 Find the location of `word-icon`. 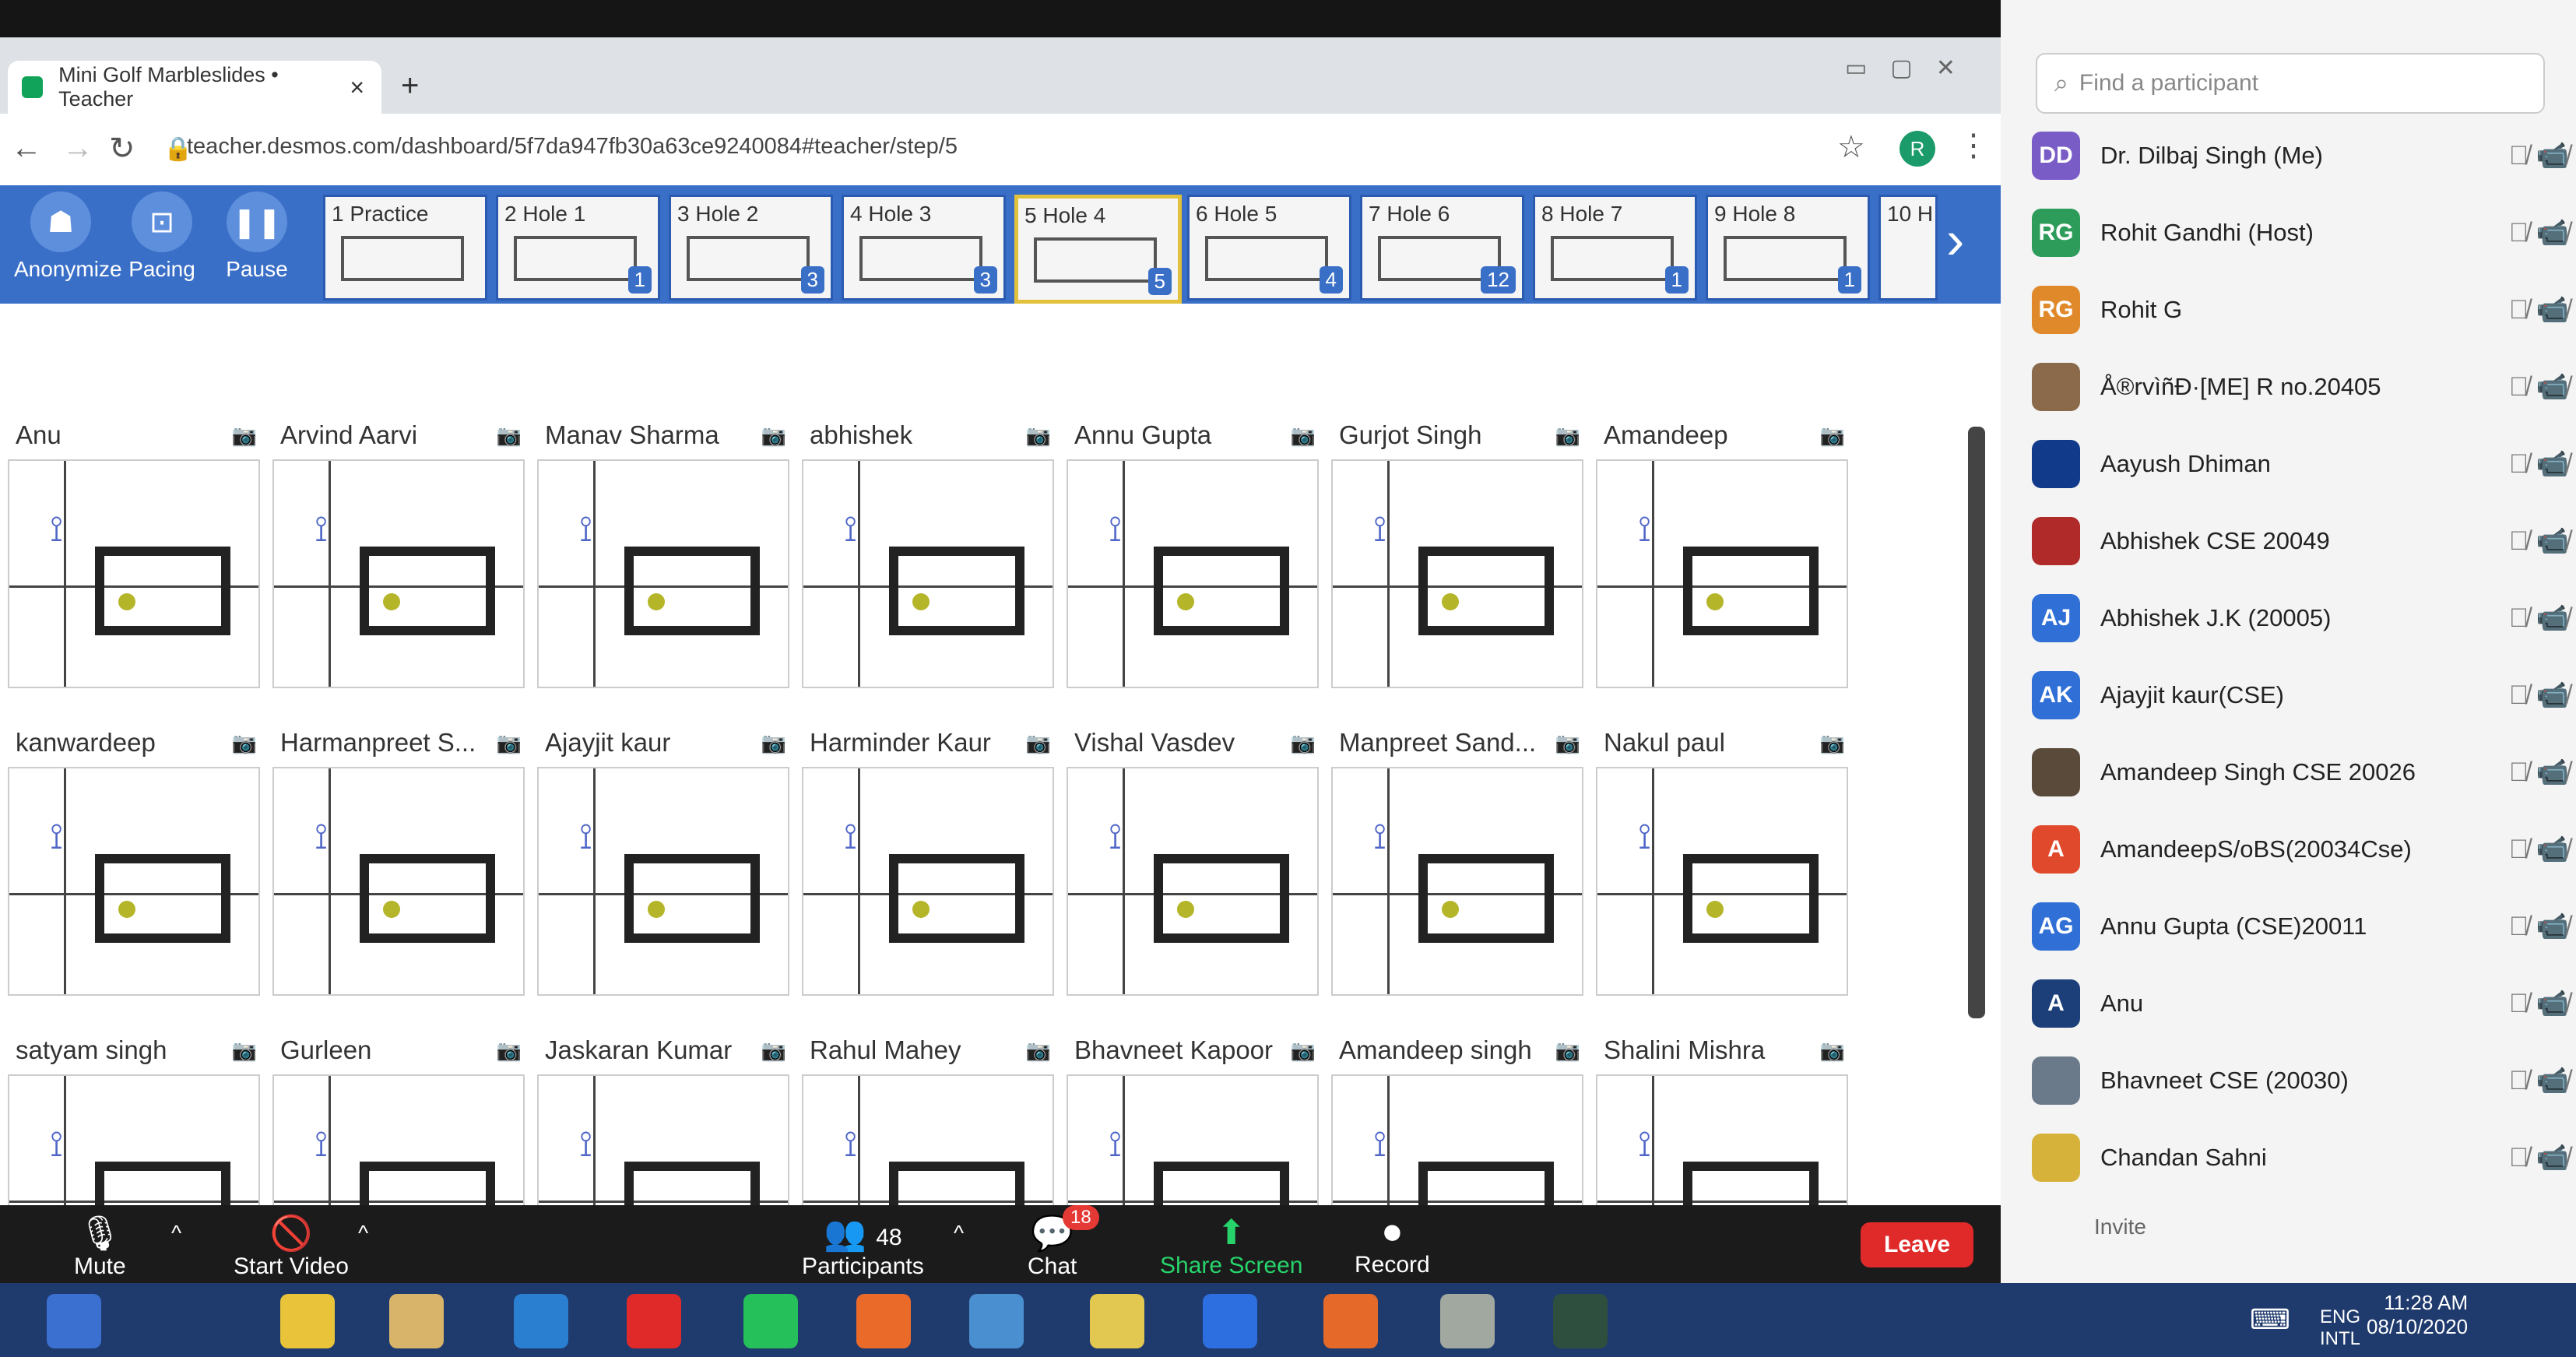

word-icon is located at coordinates (1117, 1321).